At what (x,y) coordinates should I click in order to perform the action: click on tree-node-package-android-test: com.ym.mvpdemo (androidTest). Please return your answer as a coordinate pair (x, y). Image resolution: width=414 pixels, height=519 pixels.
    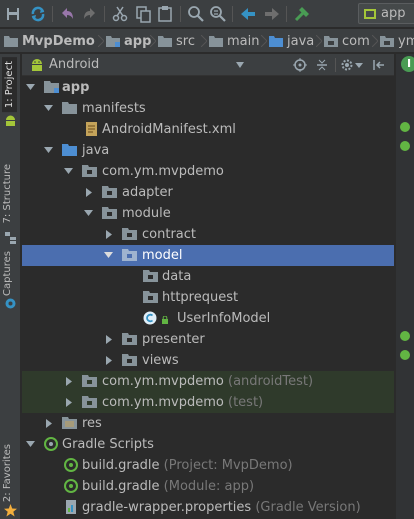
    Looking at the image, I should click on (208, 381).